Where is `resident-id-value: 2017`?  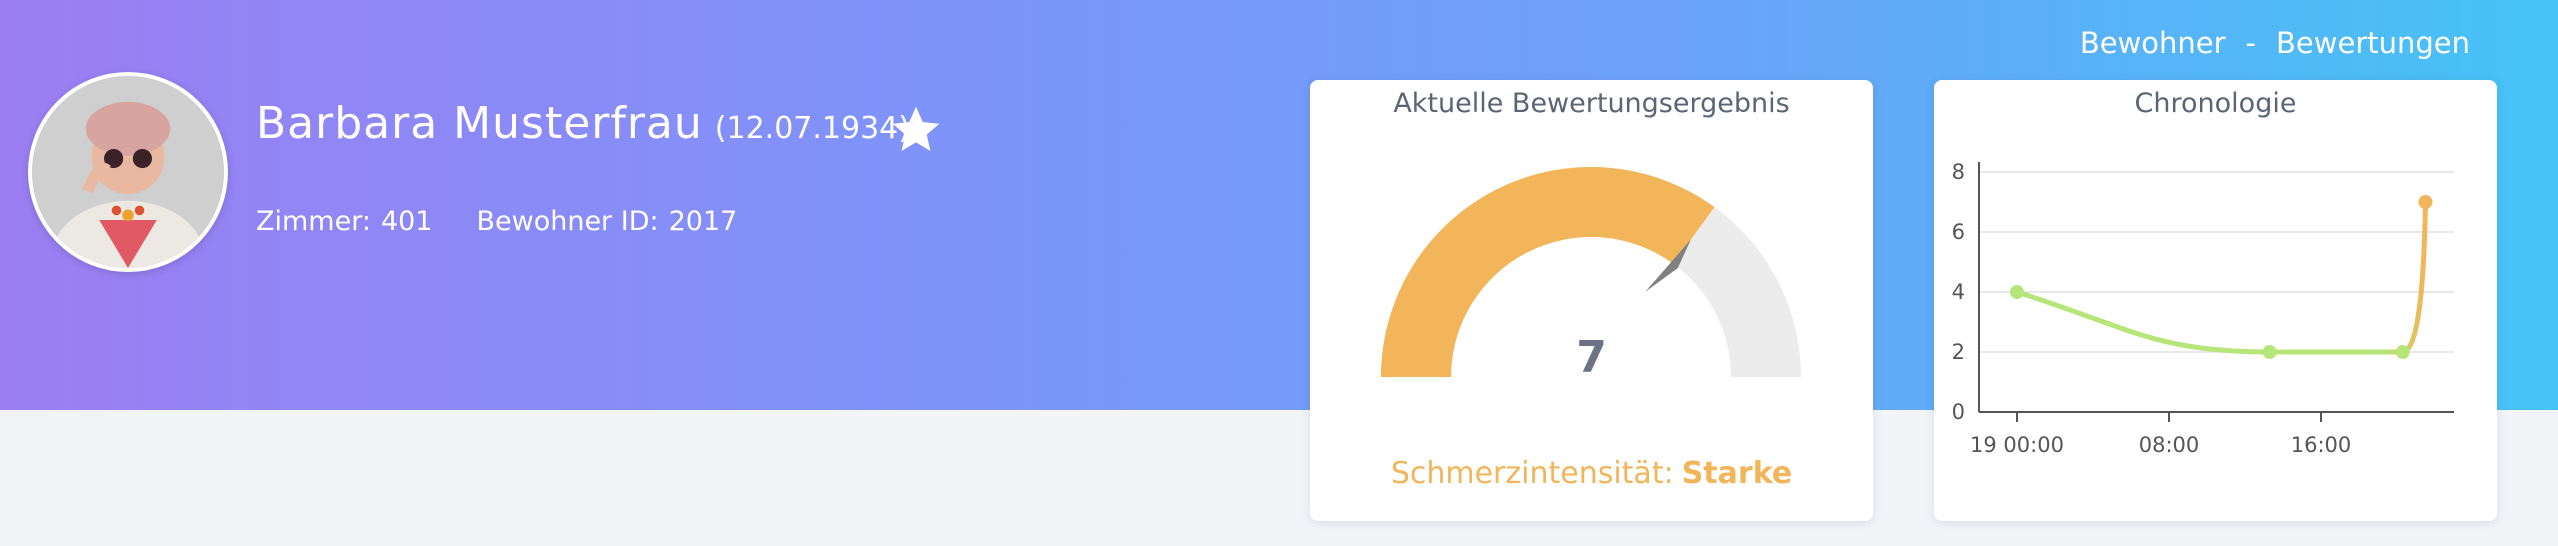 resident-id-value: 2017 is located at coordinates (703, 221).